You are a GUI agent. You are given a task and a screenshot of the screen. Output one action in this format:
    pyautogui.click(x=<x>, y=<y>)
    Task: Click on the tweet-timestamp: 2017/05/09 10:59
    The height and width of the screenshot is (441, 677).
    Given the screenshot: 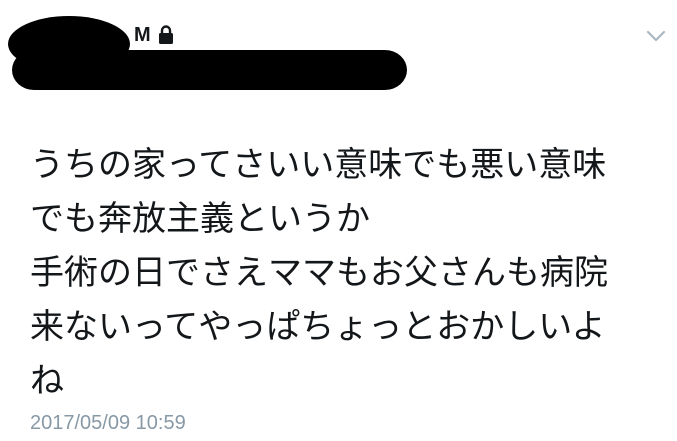 What is the action you would take?
    pyautogui.click(x=108, y=423)
    